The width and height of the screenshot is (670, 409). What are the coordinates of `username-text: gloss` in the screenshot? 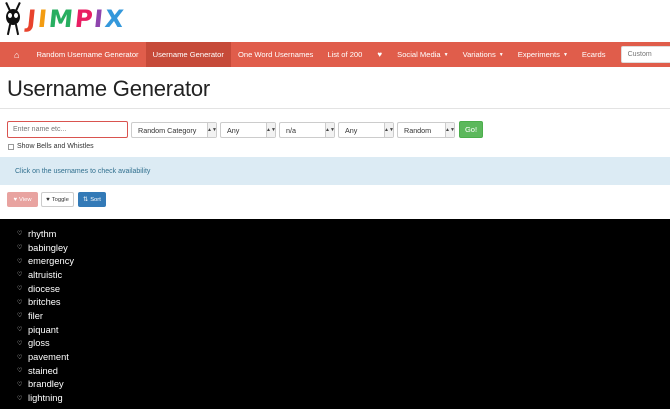 It's located at (39, 343).